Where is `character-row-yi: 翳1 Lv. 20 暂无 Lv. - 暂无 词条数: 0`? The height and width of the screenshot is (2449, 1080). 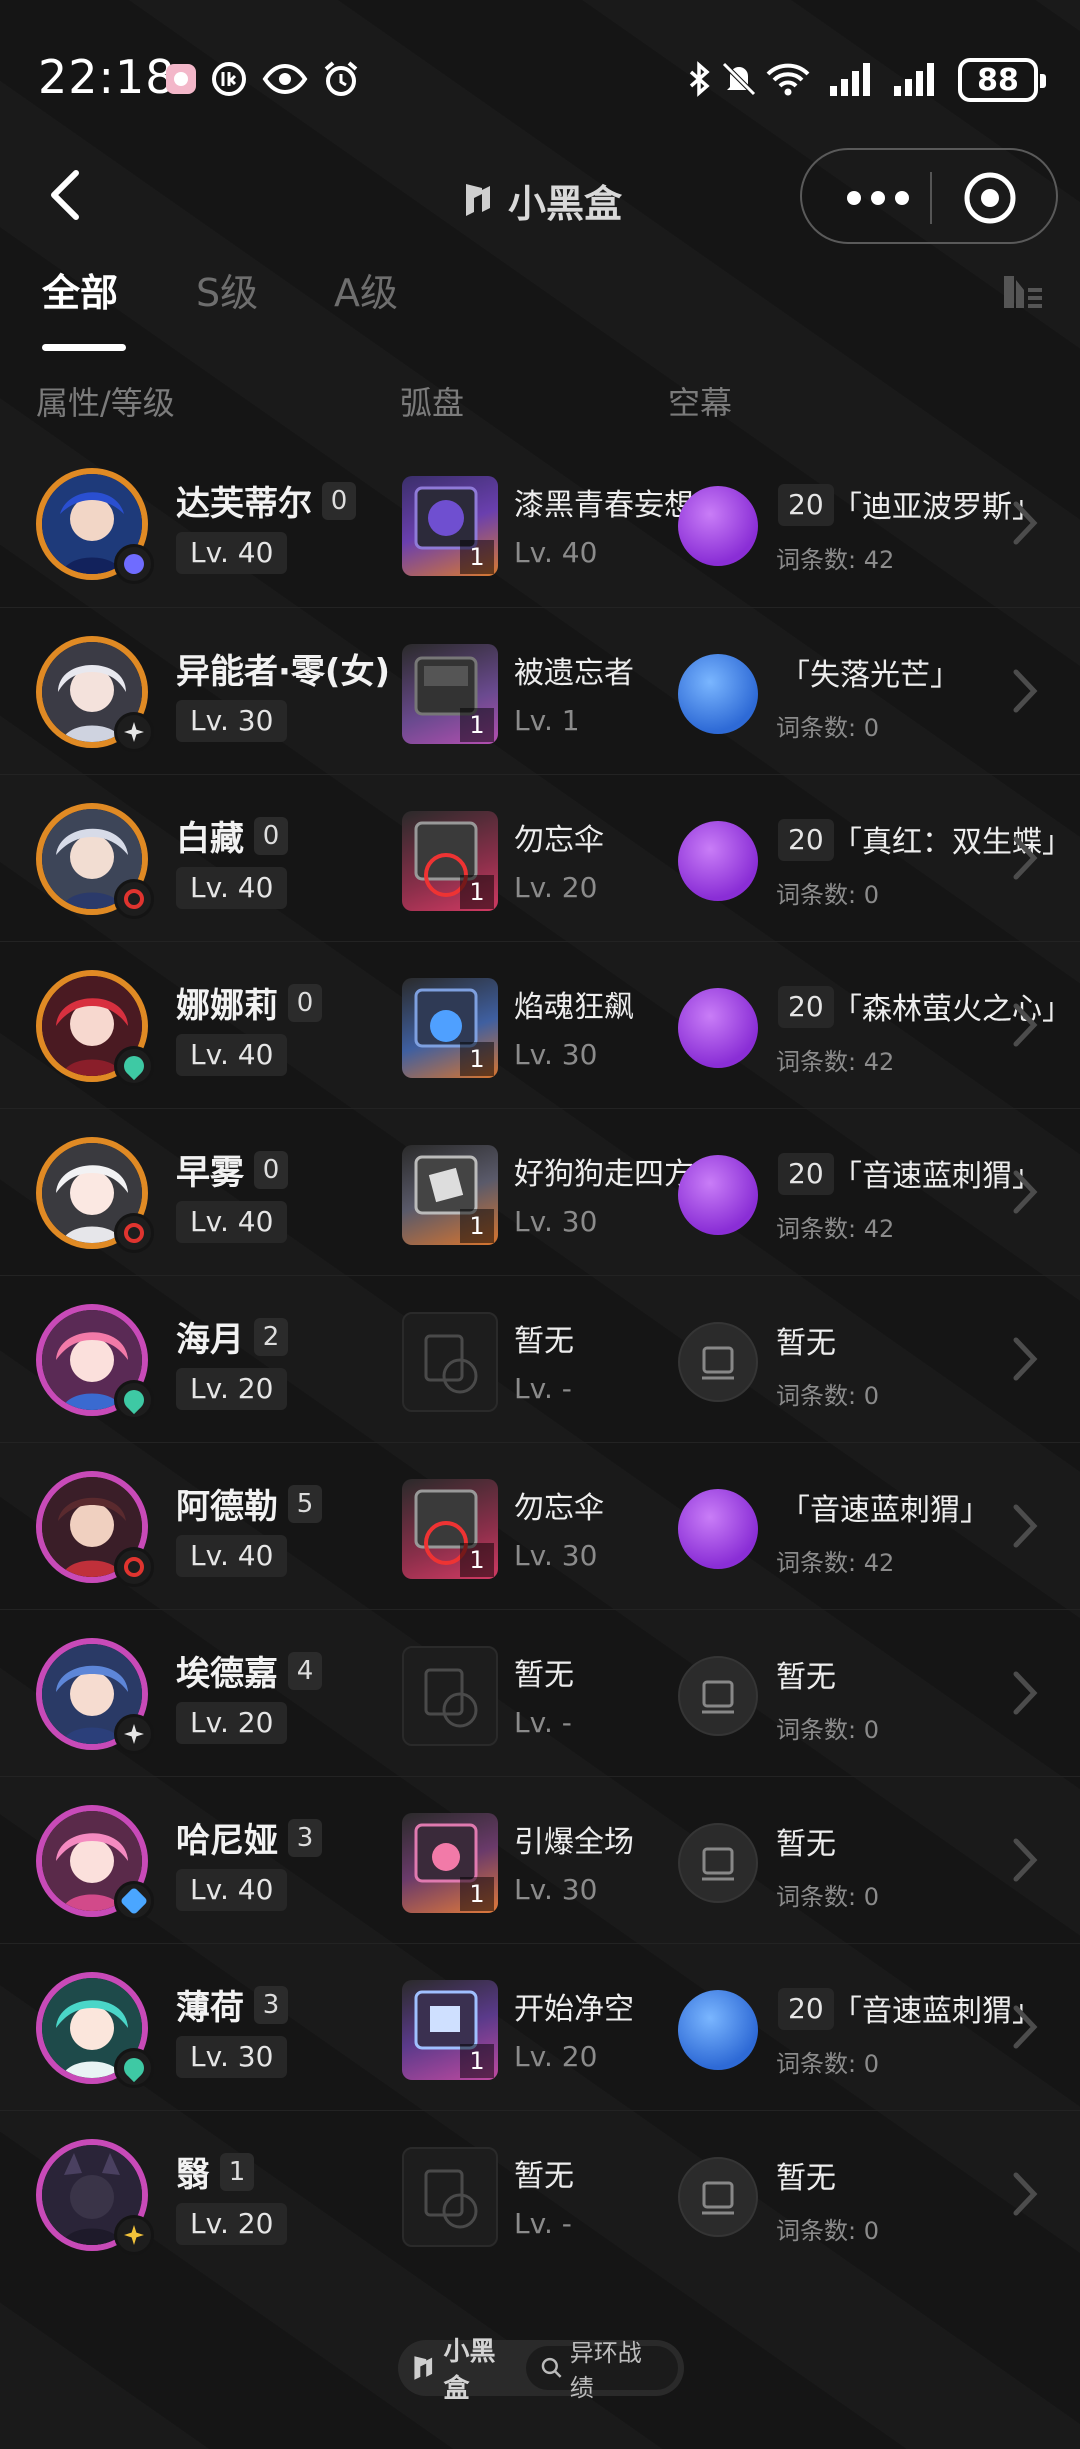 character-row-yi: 翳1 Lv. 20 暂无 Lv. - 暂无 词条数: 0 is located at coordinates (540, 2193).